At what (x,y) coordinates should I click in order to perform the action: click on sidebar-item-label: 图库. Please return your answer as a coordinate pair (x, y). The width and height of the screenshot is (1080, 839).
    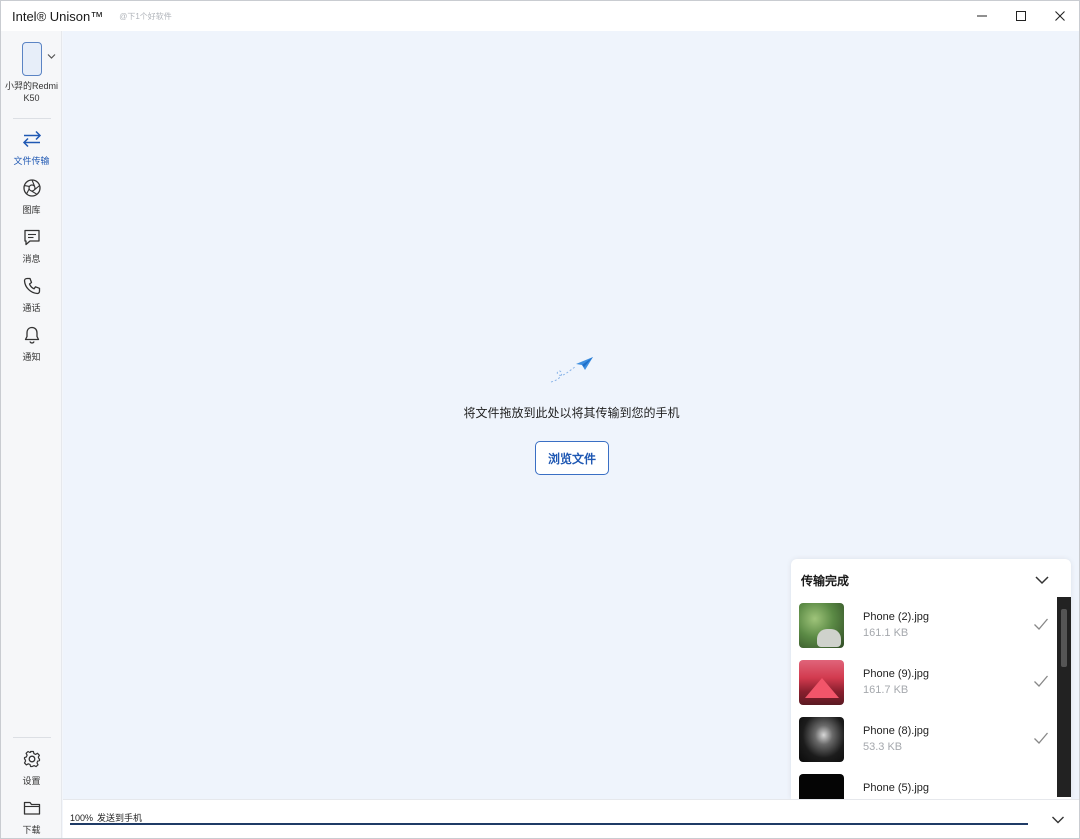
    Looking at the image, I should click on (31, 210).